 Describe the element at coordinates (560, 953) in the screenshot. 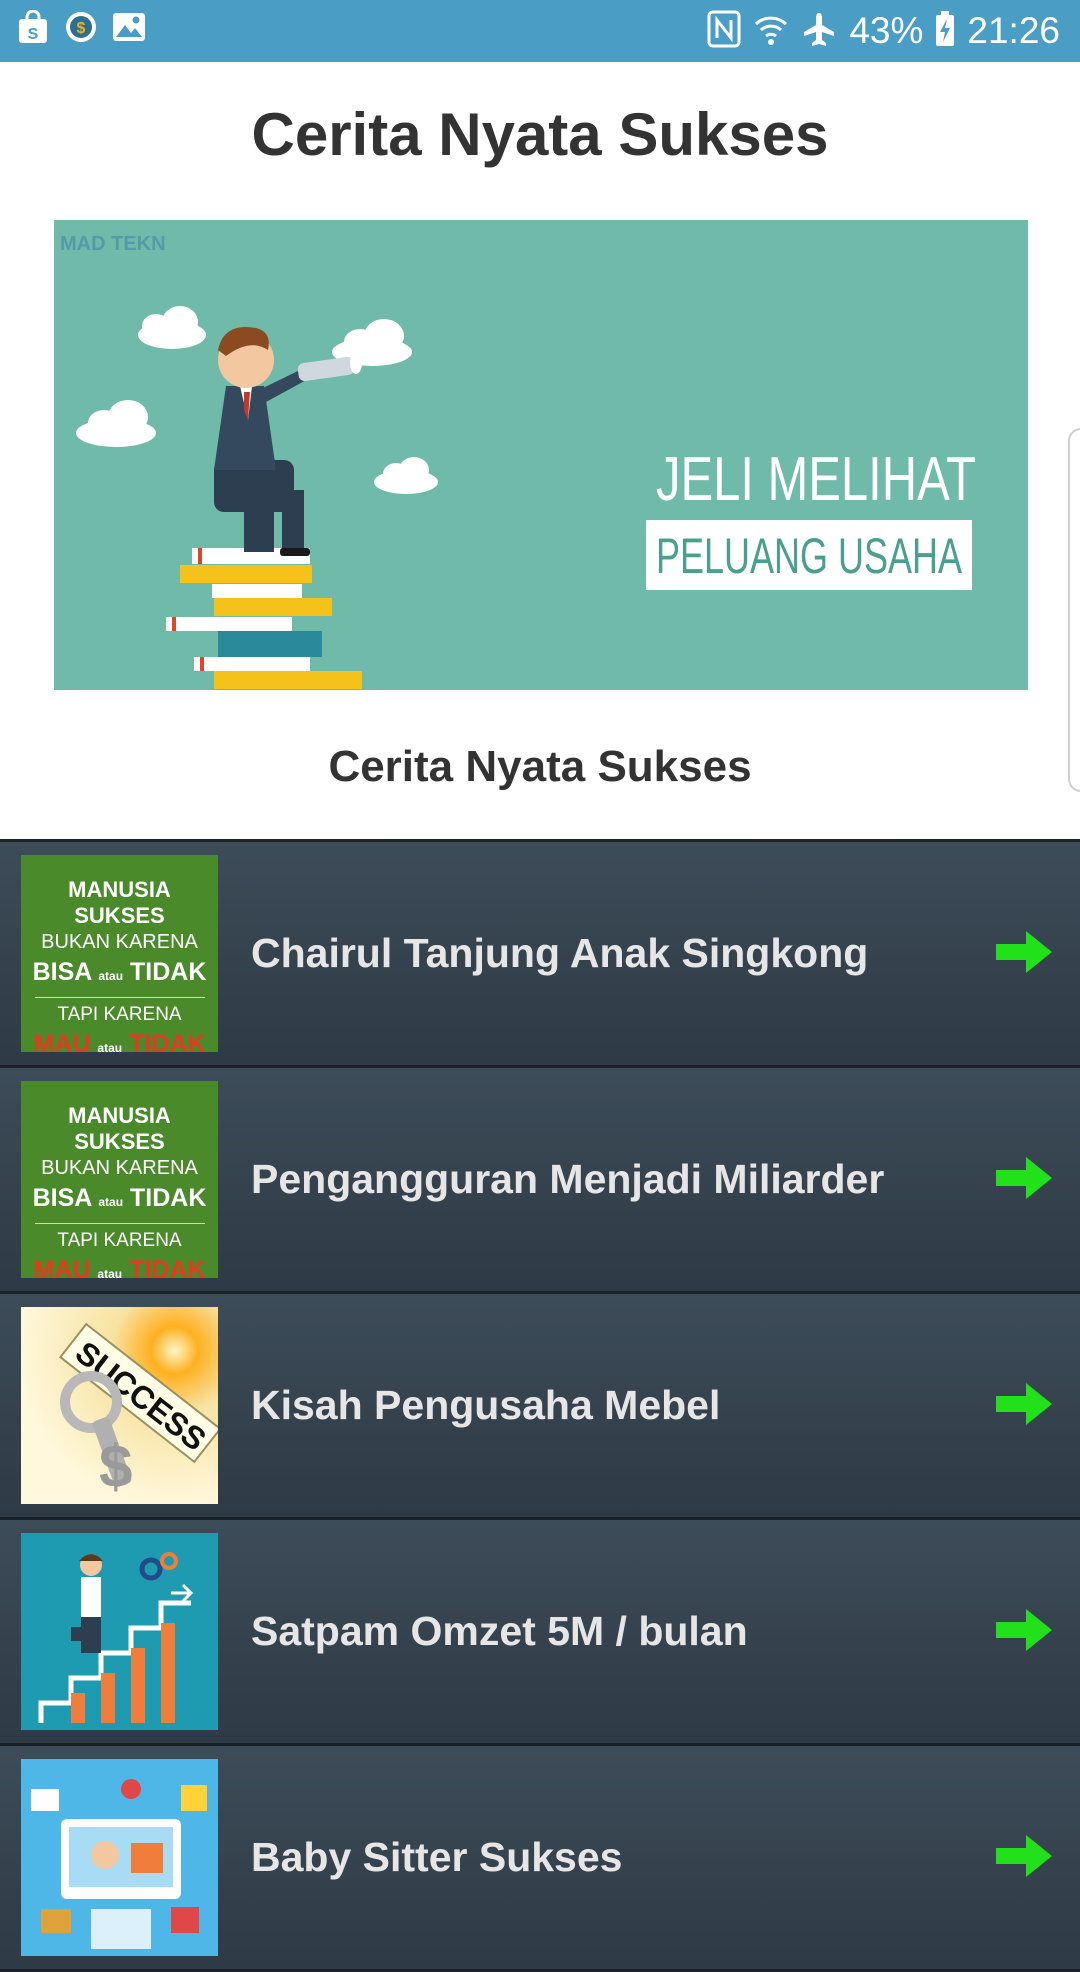

I see `item-title: Chairul Tanjung Anak Singkong` at that location.